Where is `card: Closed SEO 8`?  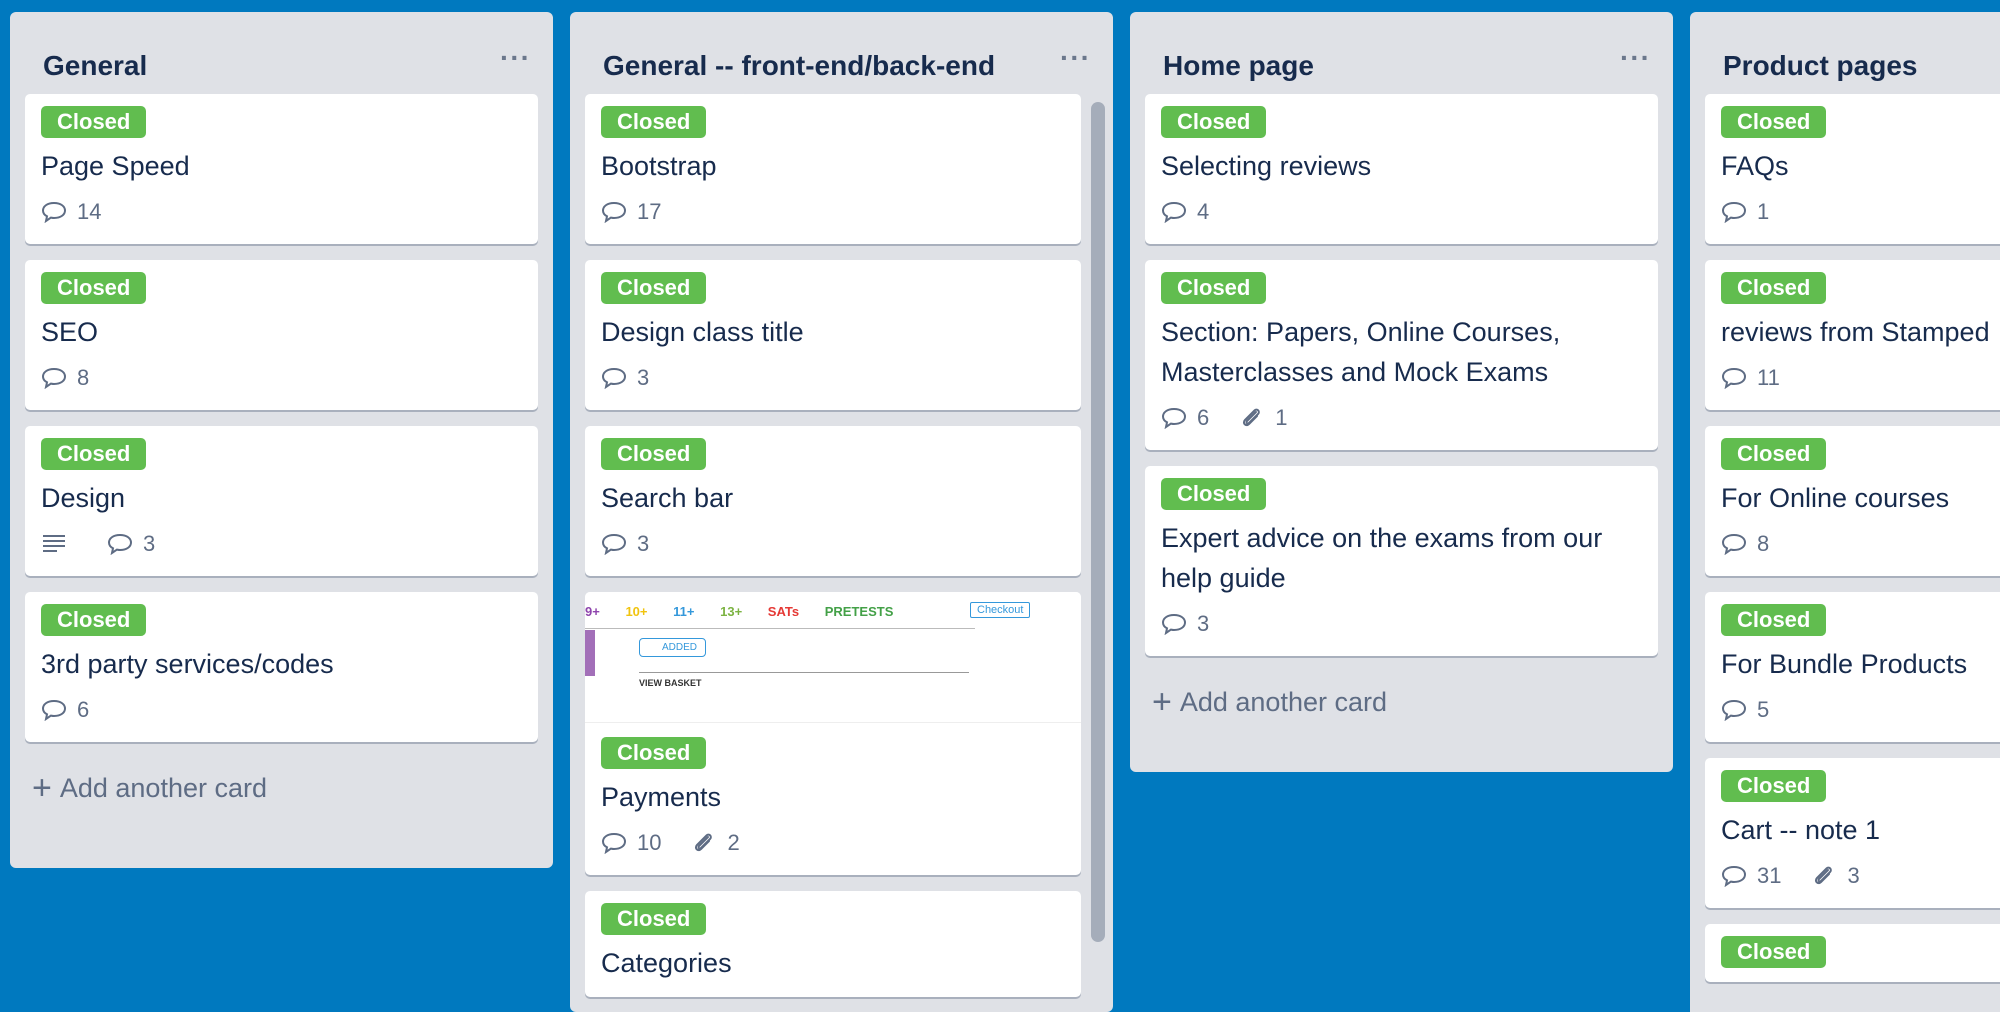
card: Closed SEO 8 is located at coordinates (281, 335).